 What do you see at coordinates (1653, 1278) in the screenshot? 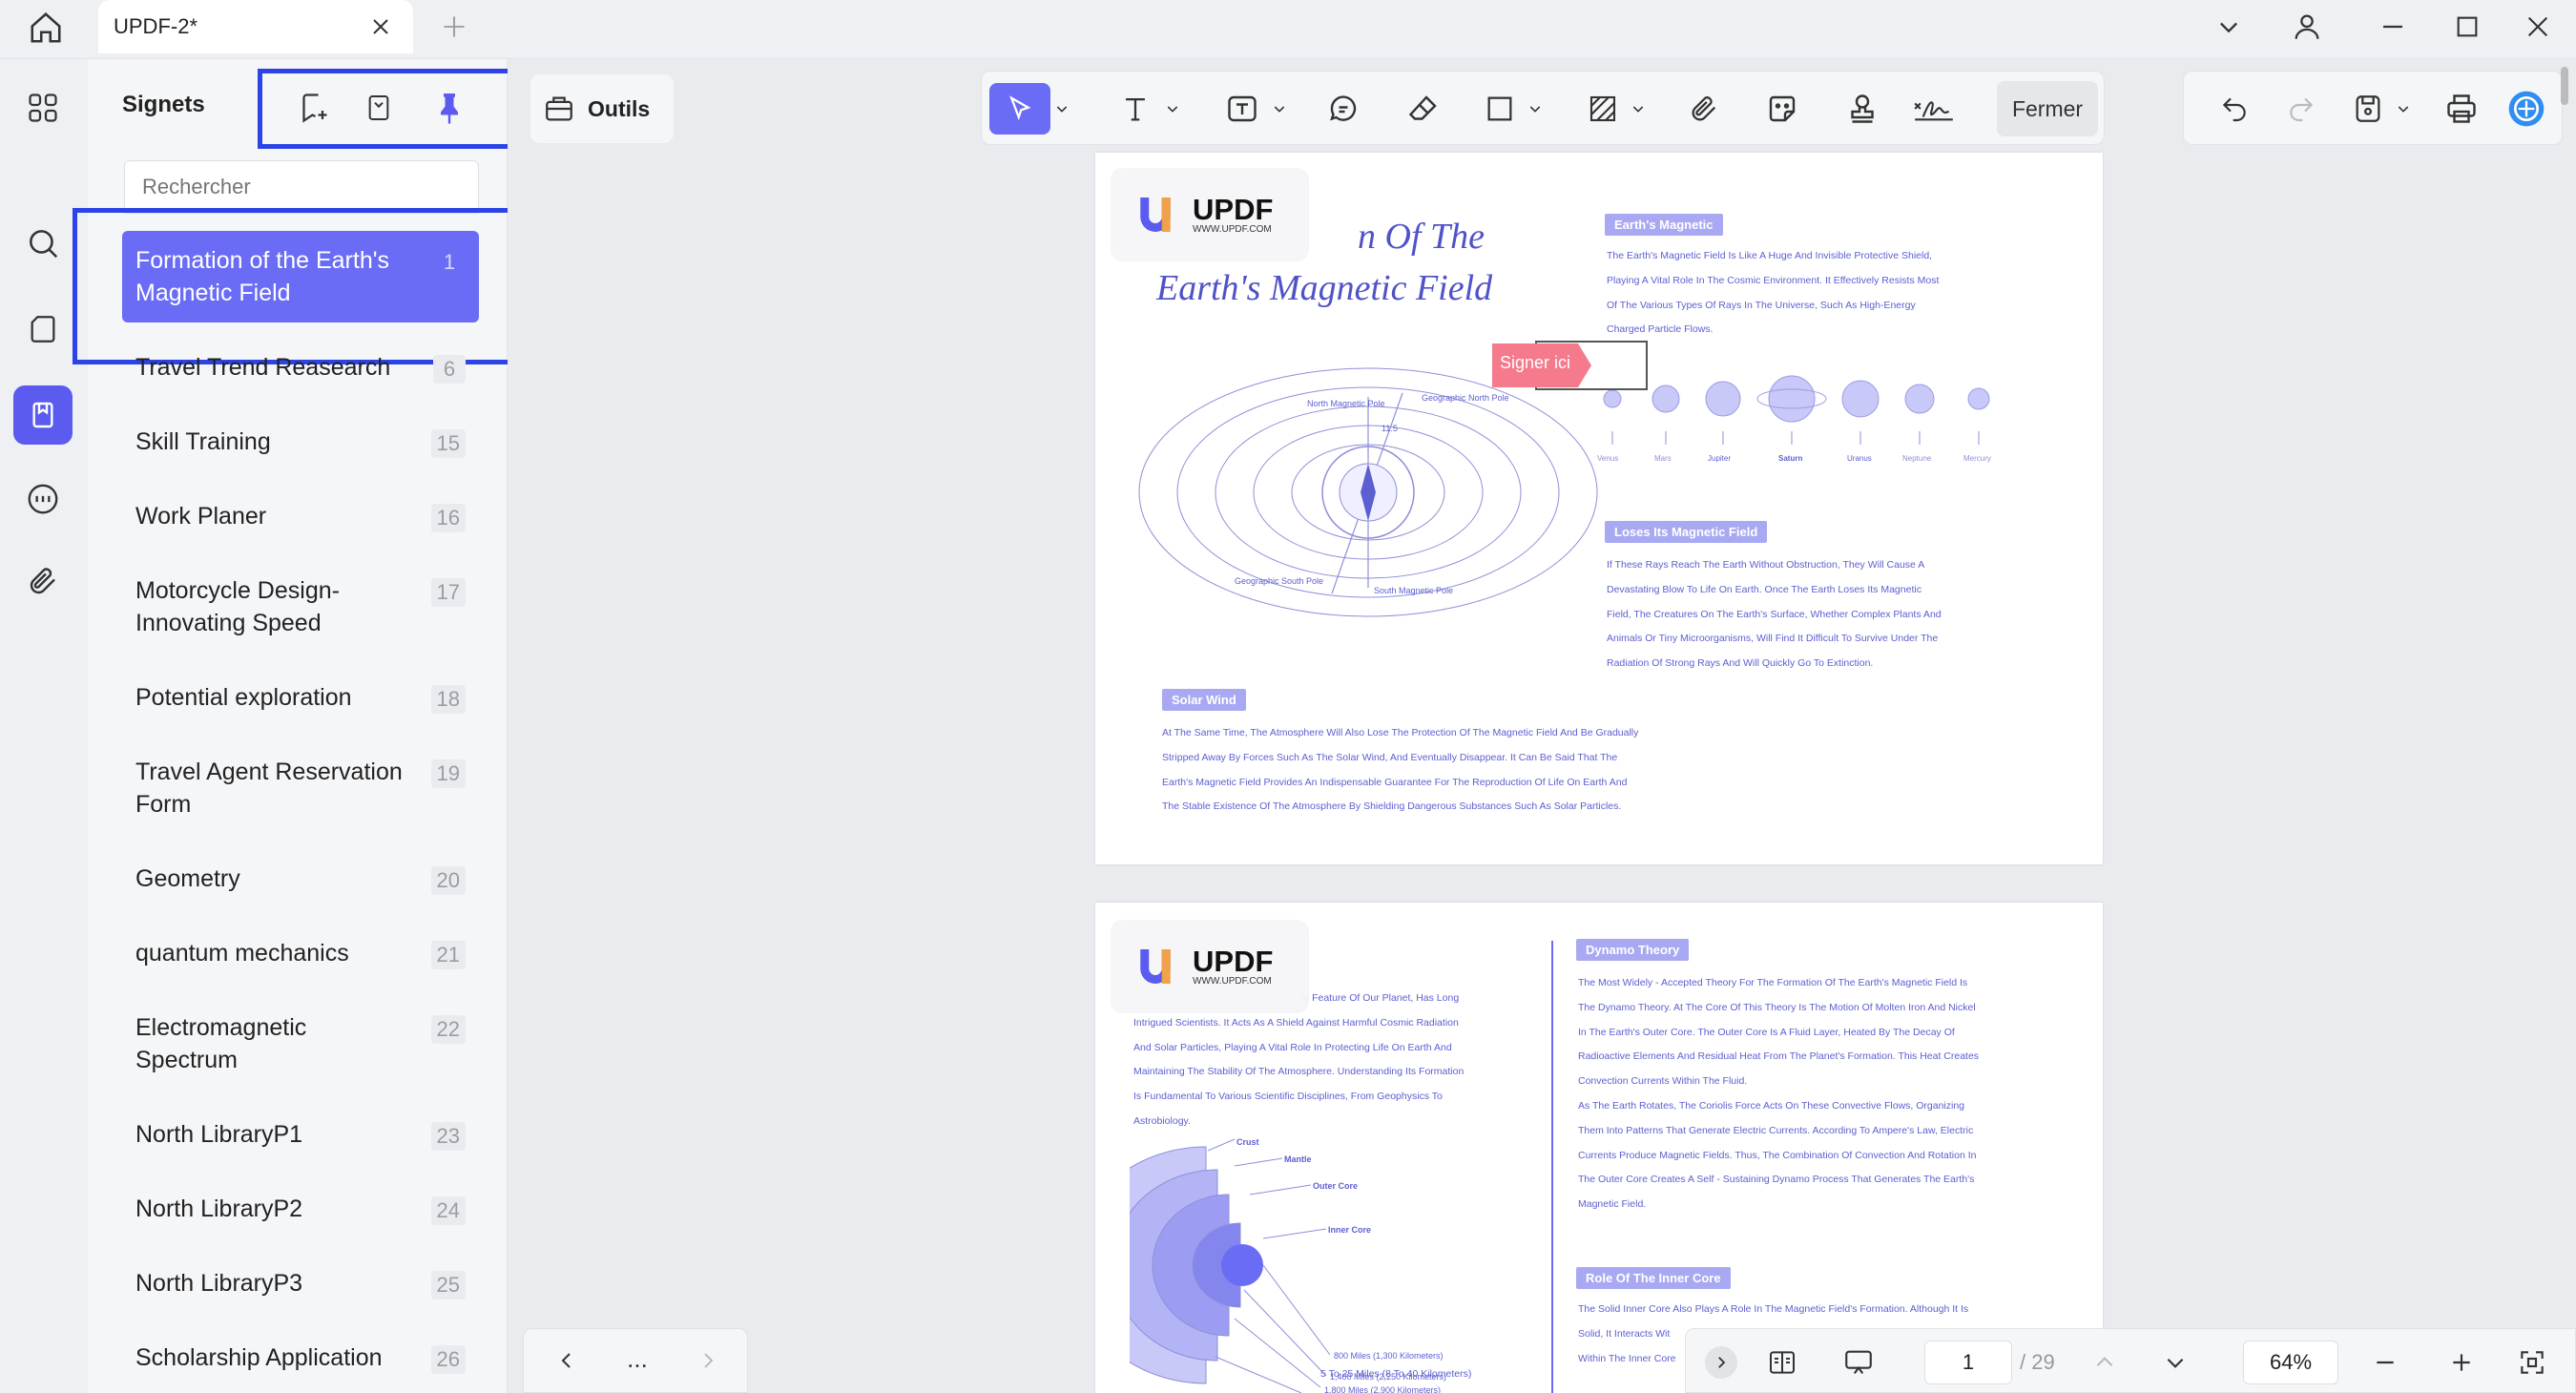
I see `section-badge-inner: Role Of The Inner Core` at bounding box center [1653, 1278].